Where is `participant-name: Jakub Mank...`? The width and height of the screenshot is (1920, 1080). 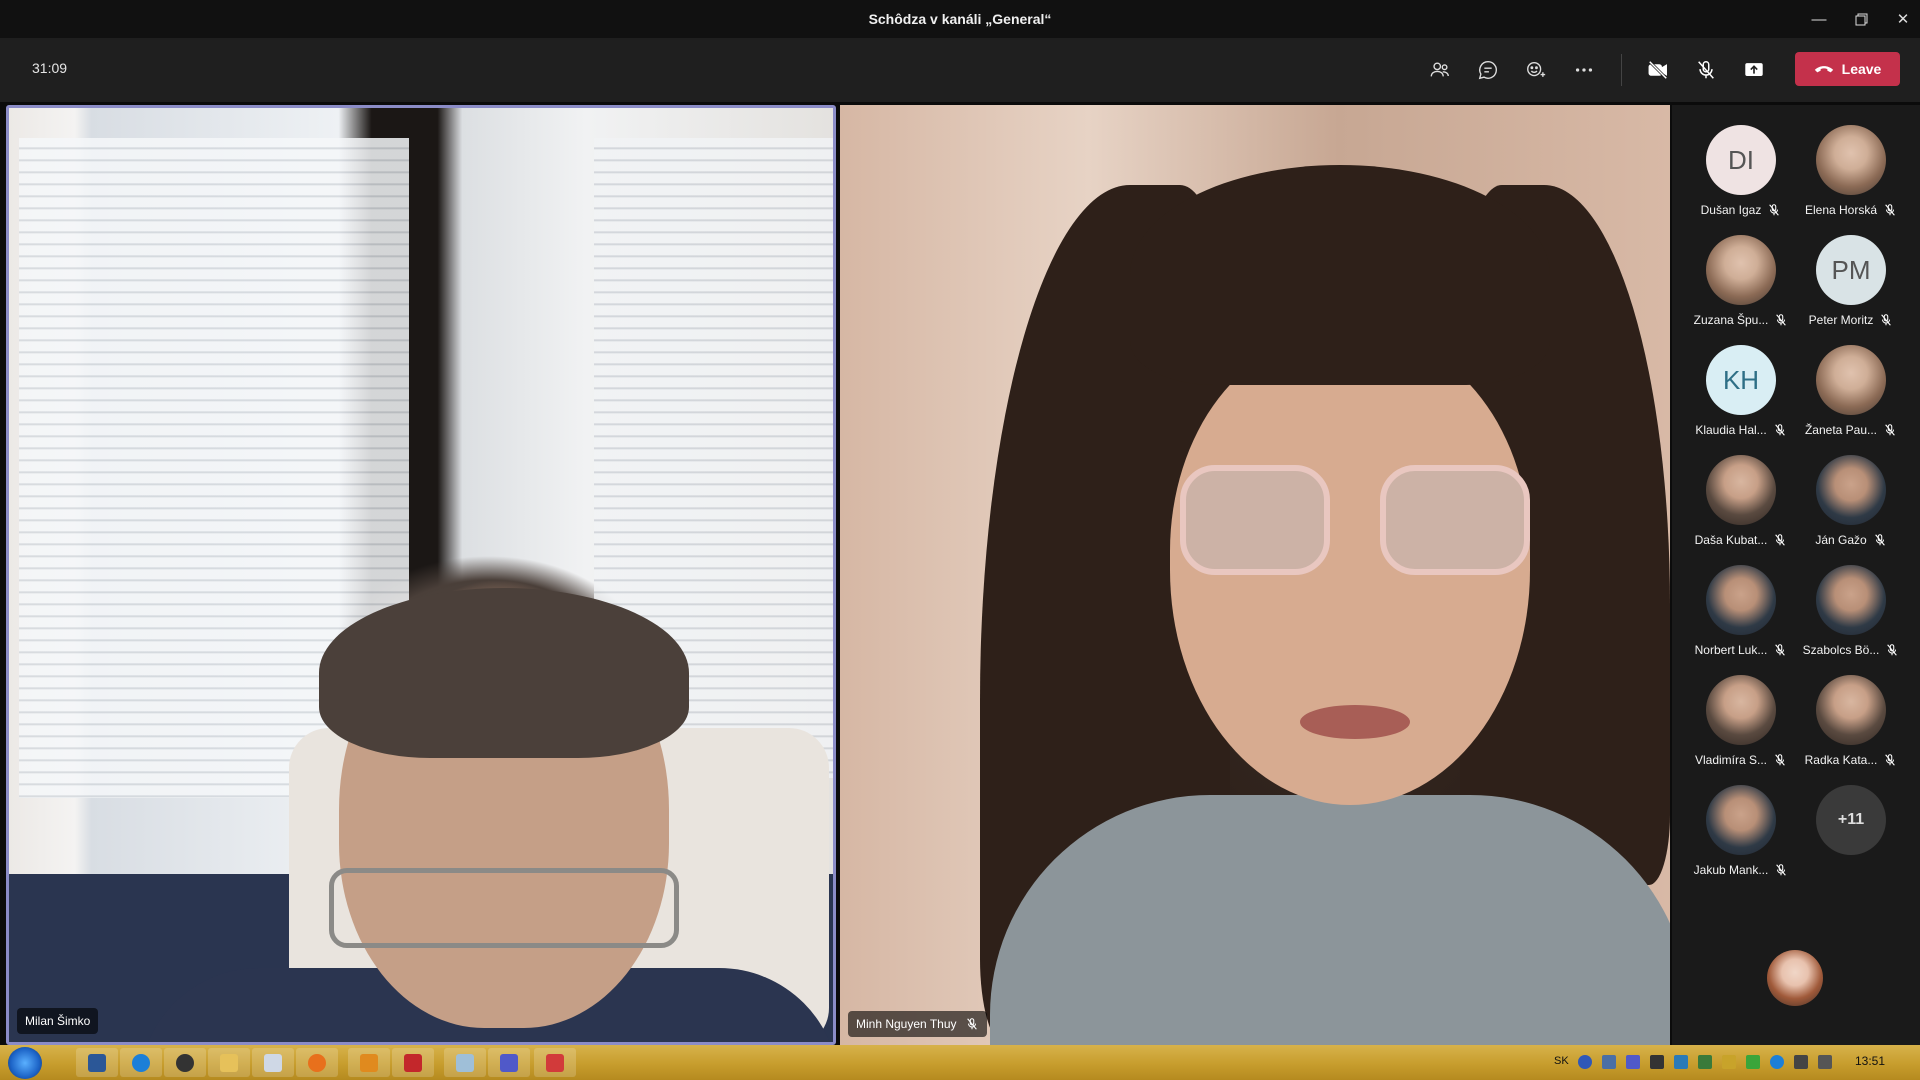
participant-name: Jakub Mank... is located at coordinates (1731, 870).